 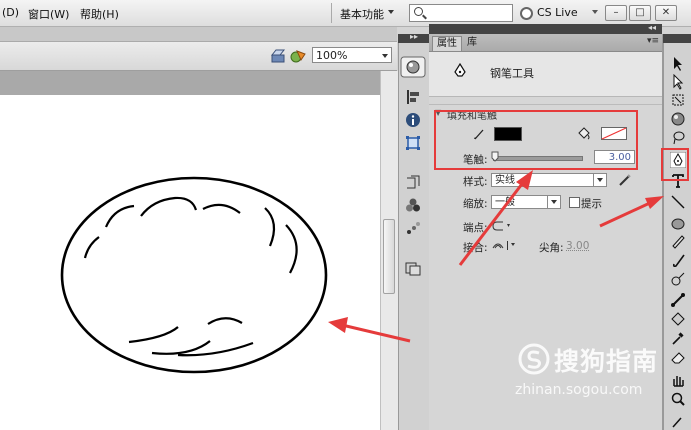 I want to click on sogou-logo-icon, so click(x=534, y=359).